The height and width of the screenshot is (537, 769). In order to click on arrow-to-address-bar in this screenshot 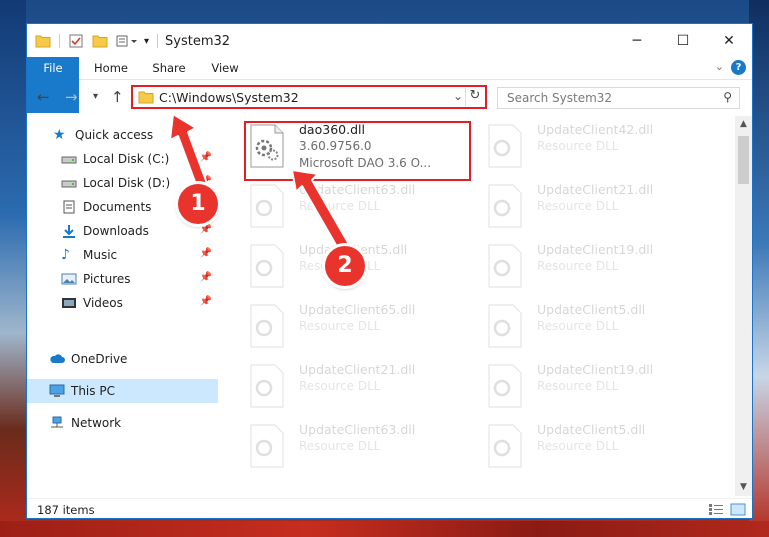, I will do `click(189, 152)`.